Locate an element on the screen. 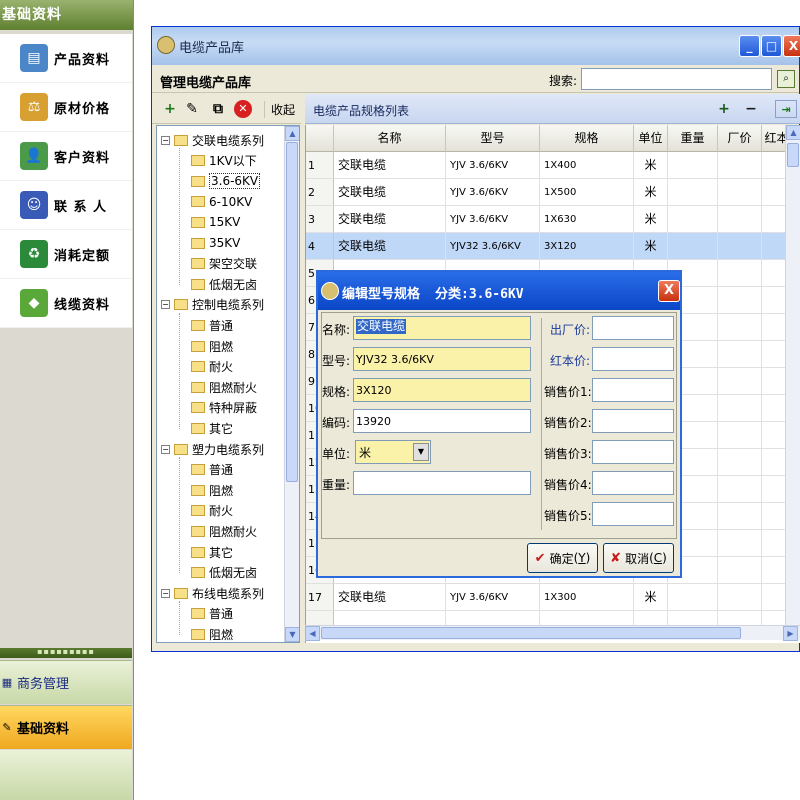  table-row: 3 交联电缆 YJV 3.6/6KV 1X630 米 is located at coordinates (549, 219).